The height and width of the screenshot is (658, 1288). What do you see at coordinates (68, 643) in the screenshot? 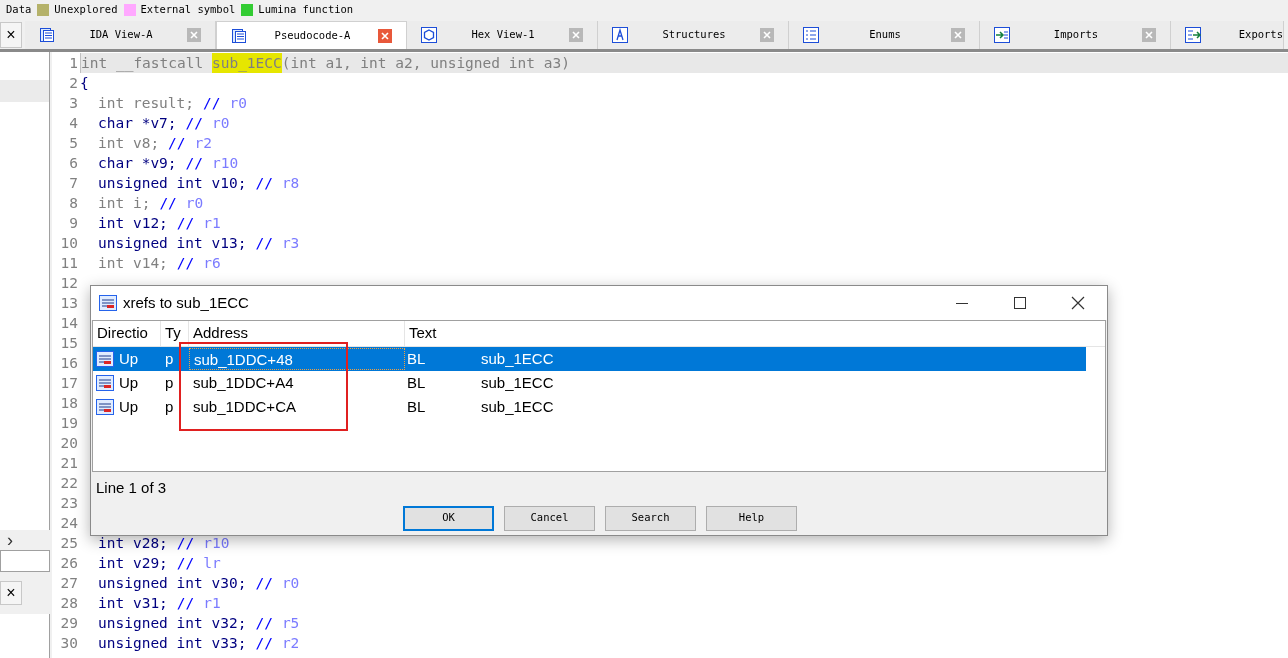
I see `line-number: 30` at bounding box center [68, 643].